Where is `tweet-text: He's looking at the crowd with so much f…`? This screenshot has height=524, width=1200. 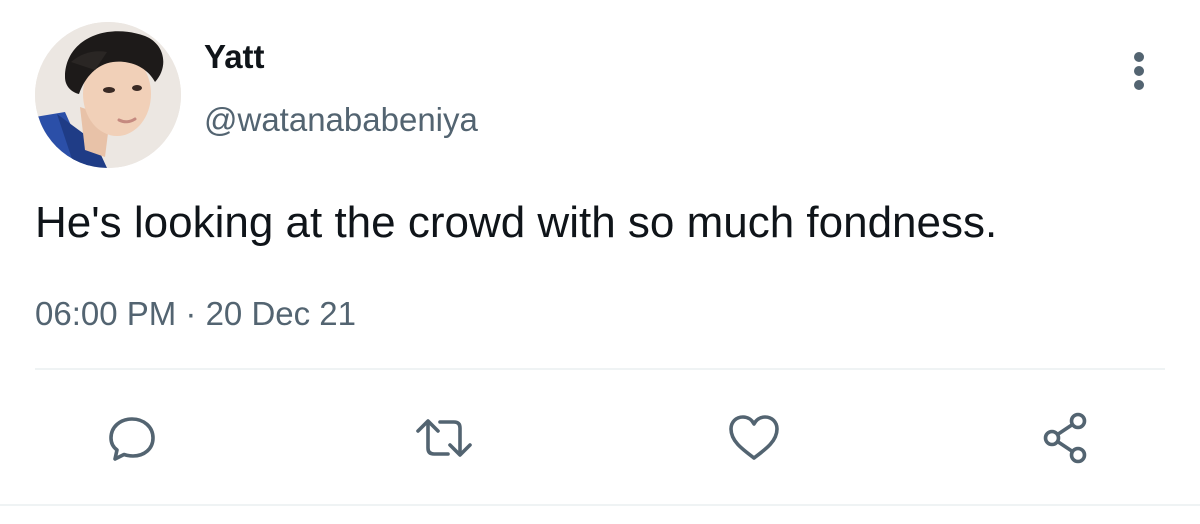
tweet-text: He's looking at the crowd with so much f… is located at coordinates (516, 222).